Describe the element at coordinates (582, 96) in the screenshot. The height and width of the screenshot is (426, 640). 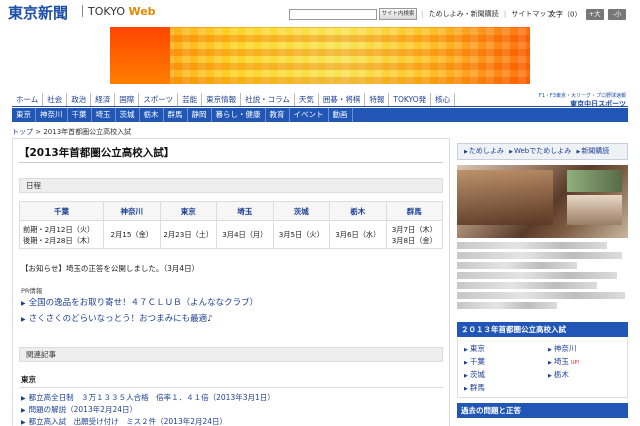
I see `chunichi-tagline: F1・F3東京・大リーグ・プロ野球速報` at that location.